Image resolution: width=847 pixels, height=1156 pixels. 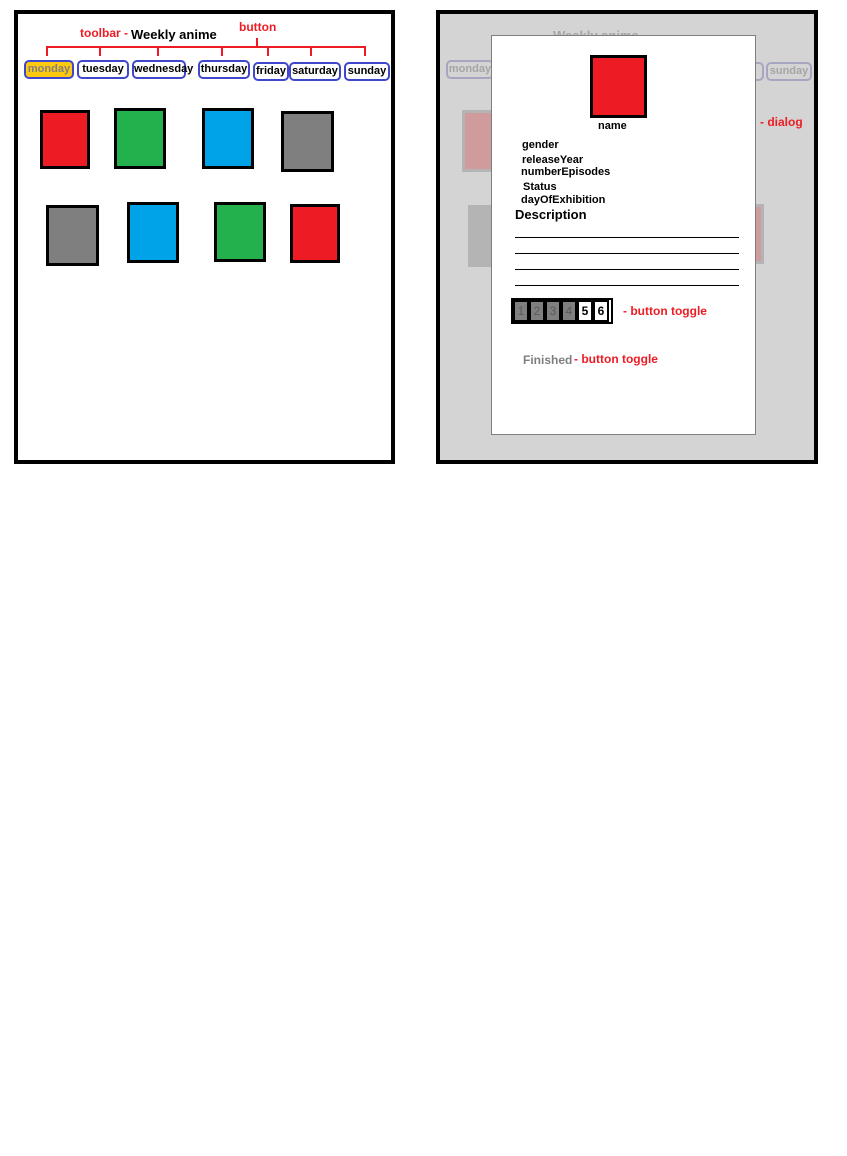 What do you see at coordinates (547, 360) in the screenshot?
I see `finished-toggle-button: Finished` at bounding box center [547, 360].